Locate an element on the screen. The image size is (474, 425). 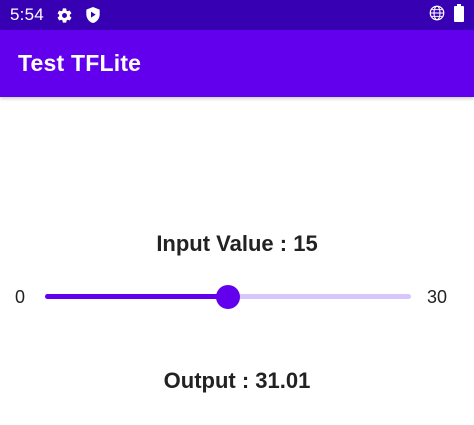
input-value-label: Input Value : 15 is located at coordinates (237, 243).